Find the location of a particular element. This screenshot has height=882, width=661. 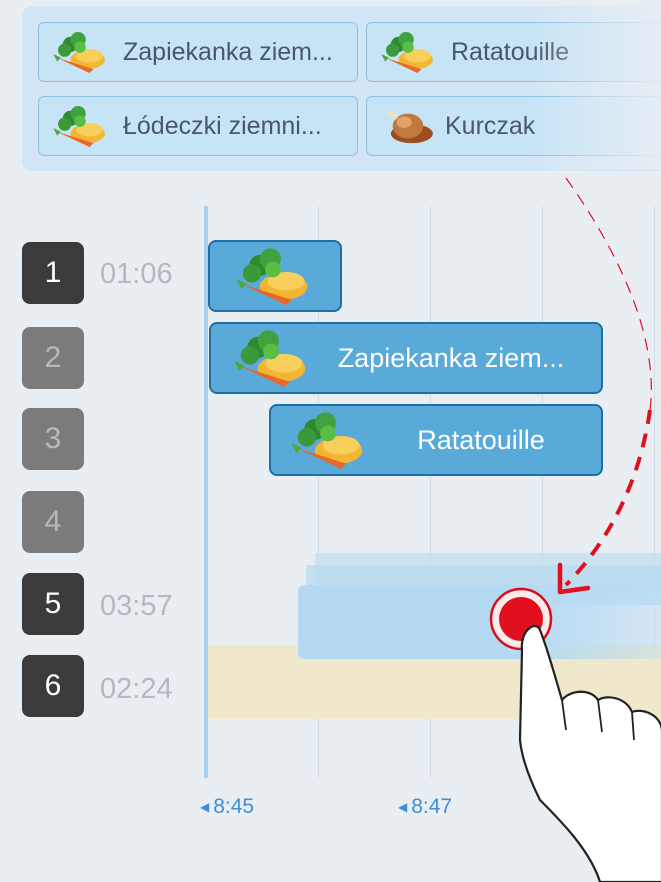

hand-icon is located at coordinates (589, 753).